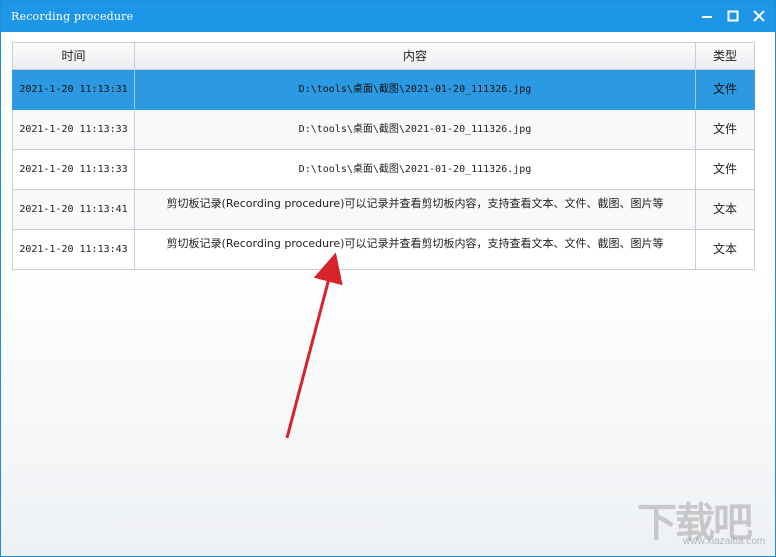  Describe the element at coordinates (704, 520) in the screenshot. I see `watermark: 下载吧 www.xiazaiba.com` at that location.